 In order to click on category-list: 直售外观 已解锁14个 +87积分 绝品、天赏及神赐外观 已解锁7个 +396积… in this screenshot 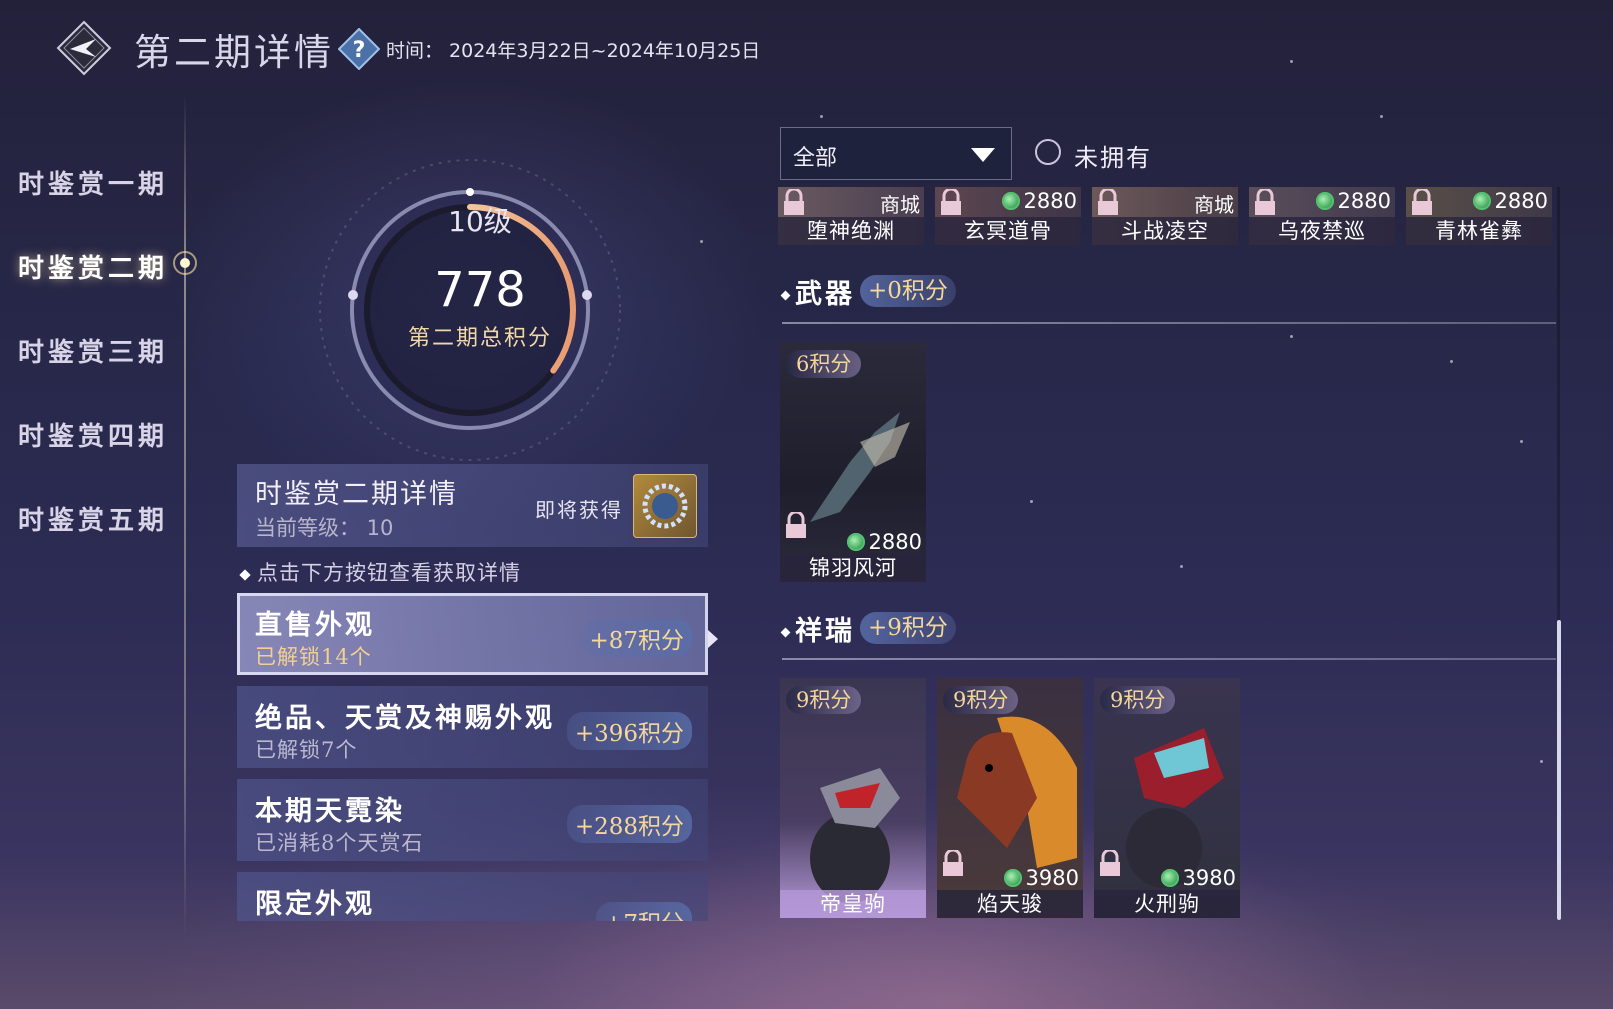, I will do `click(475, 755)`.